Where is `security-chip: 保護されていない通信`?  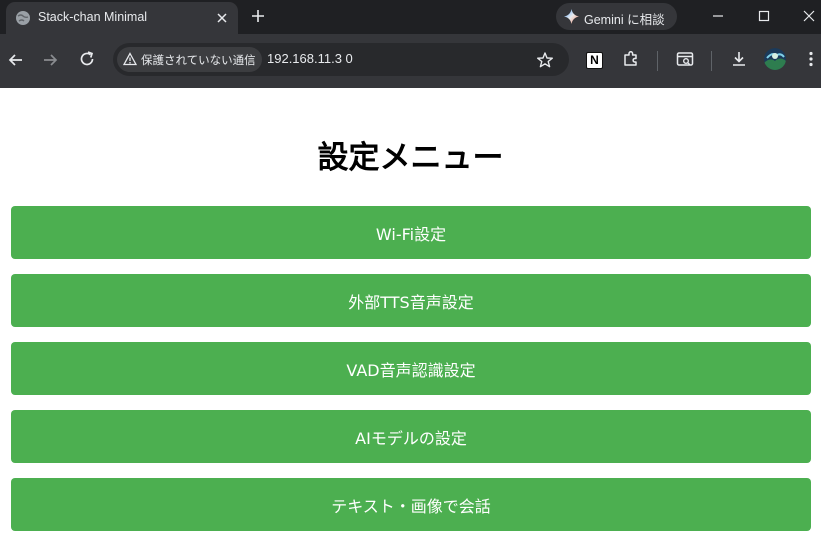 security-chip: 保護されていない通信 is located at coordinates (189, 59).